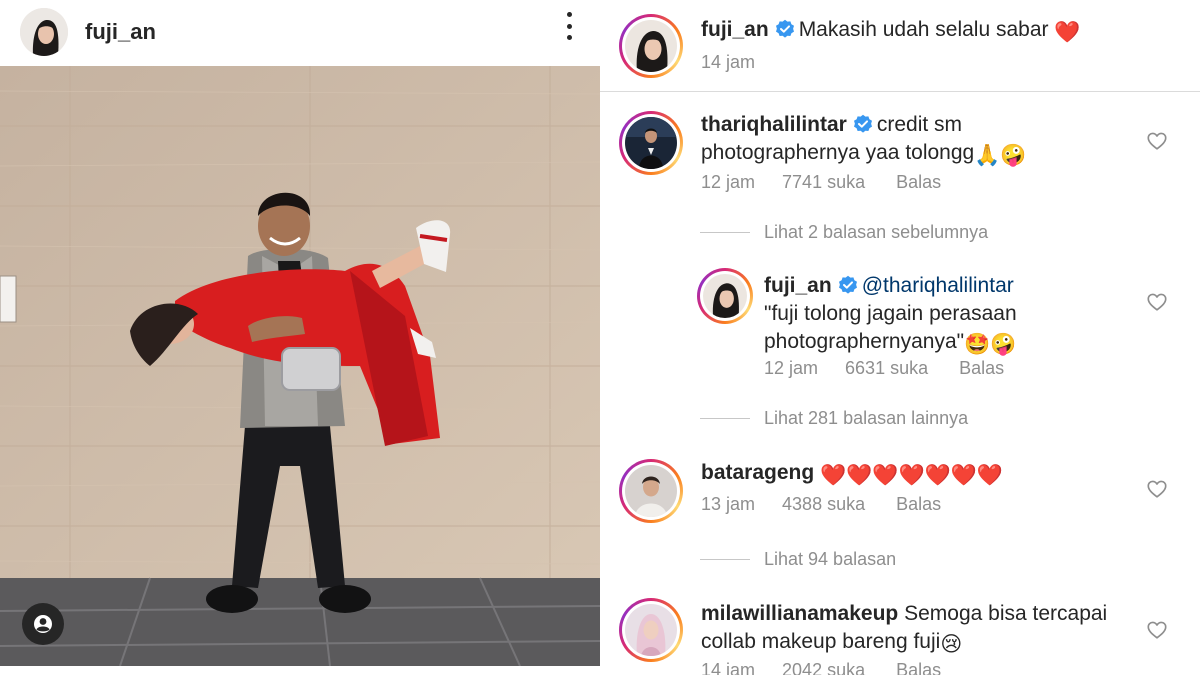 The image size is (1200, 675). What do you see at coordinates (823, 667) in the screenshot?
I see `comment-like-count: 2042 suka` at bounding box center [823, 667].